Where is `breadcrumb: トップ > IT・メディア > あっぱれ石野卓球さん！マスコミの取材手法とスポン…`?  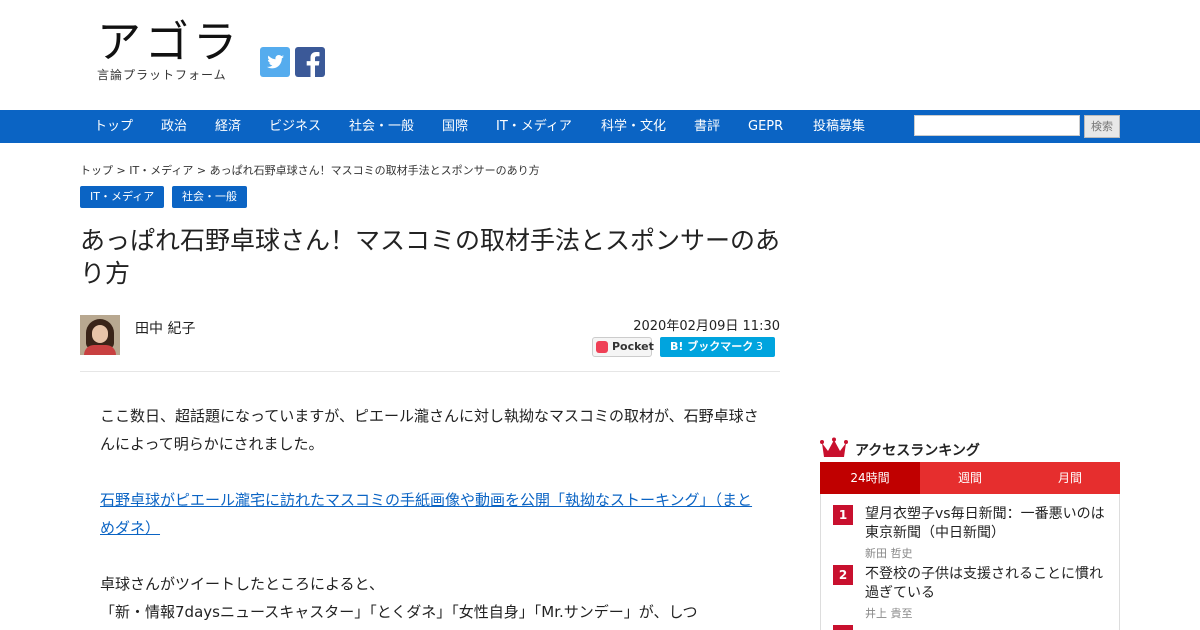 breadcrumb: トップ > IT・メディア > あっぱれ石野卓球さん！マスコミの取材手法とスポン… is located at coordinates (310, 170).